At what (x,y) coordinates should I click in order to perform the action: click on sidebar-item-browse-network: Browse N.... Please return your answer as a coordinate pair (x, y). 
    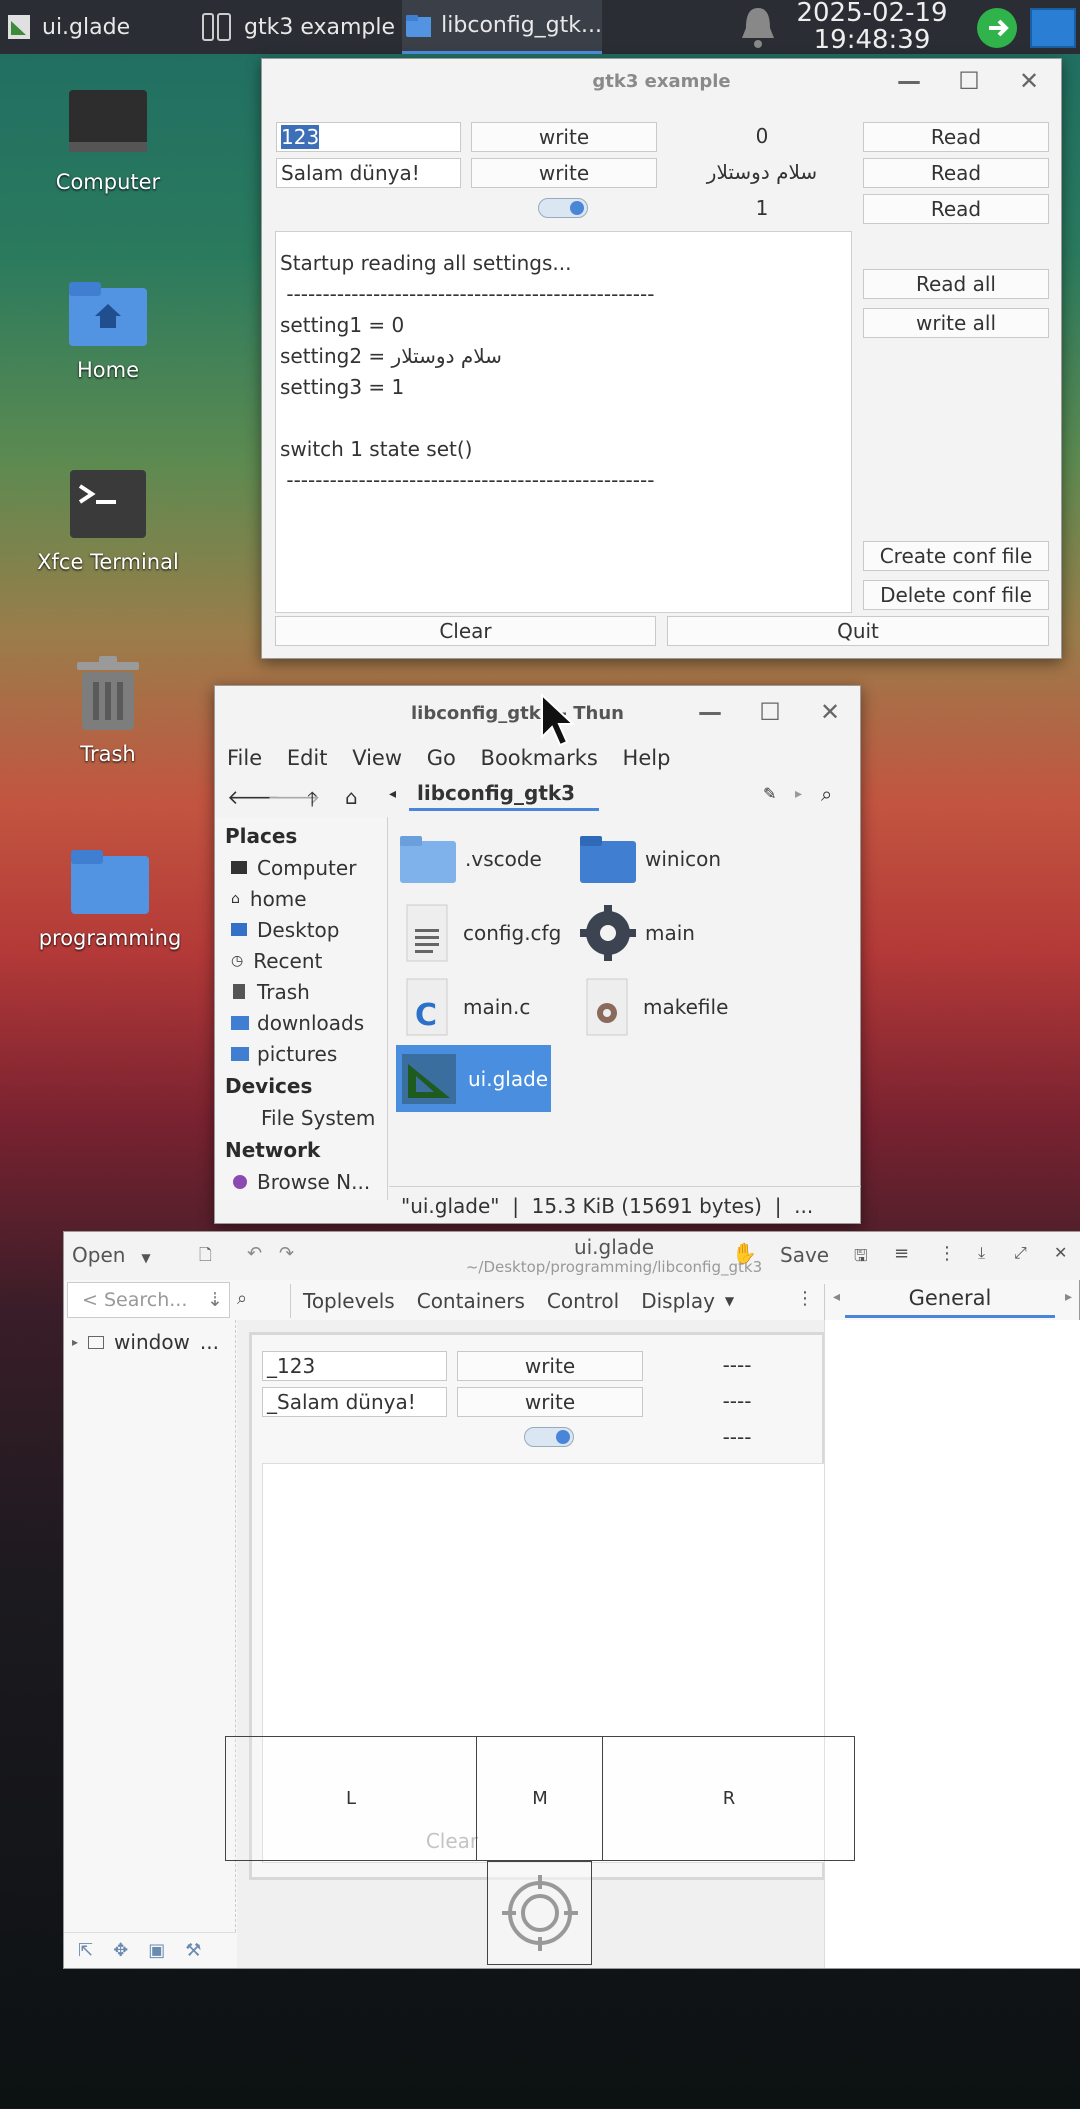
    Looking at the image, I should click on (306, 1181).